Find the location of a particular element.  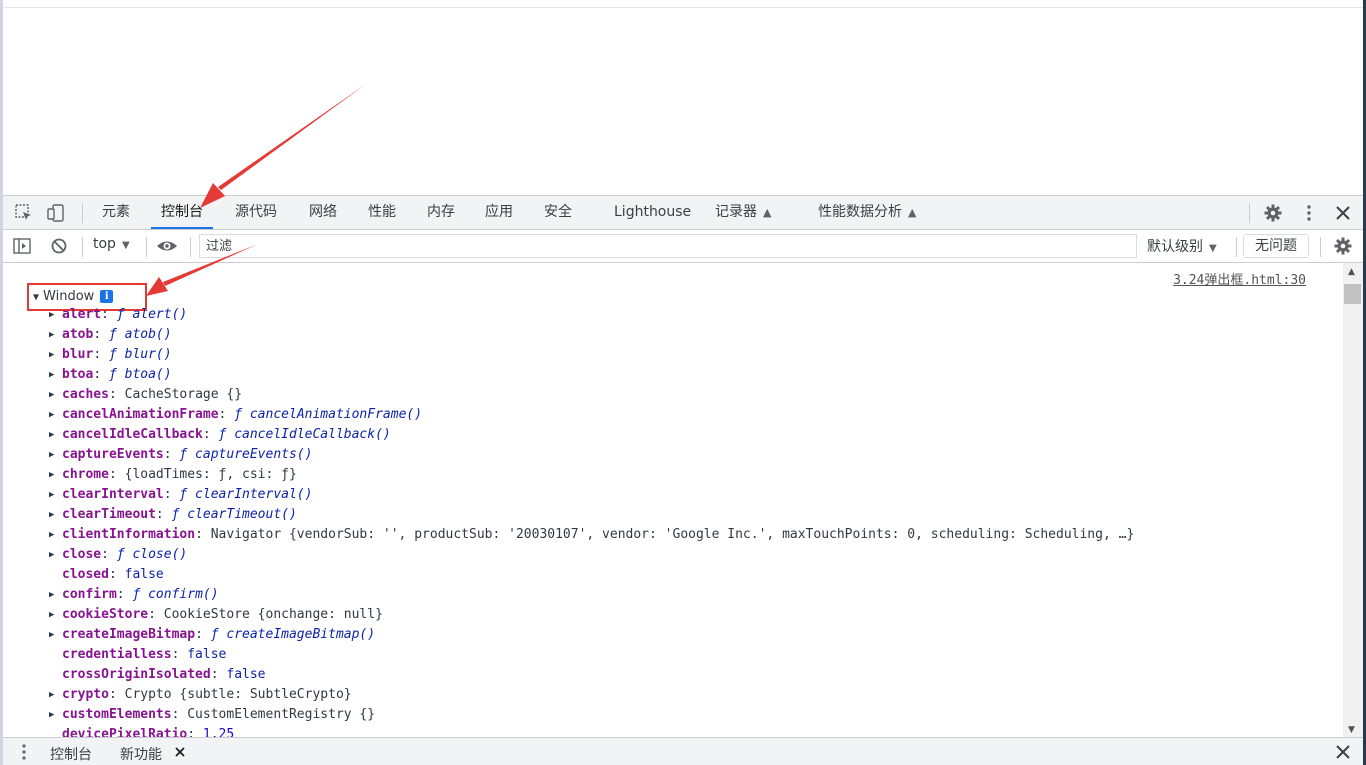

page-divider is located at coordinates (683, 7).